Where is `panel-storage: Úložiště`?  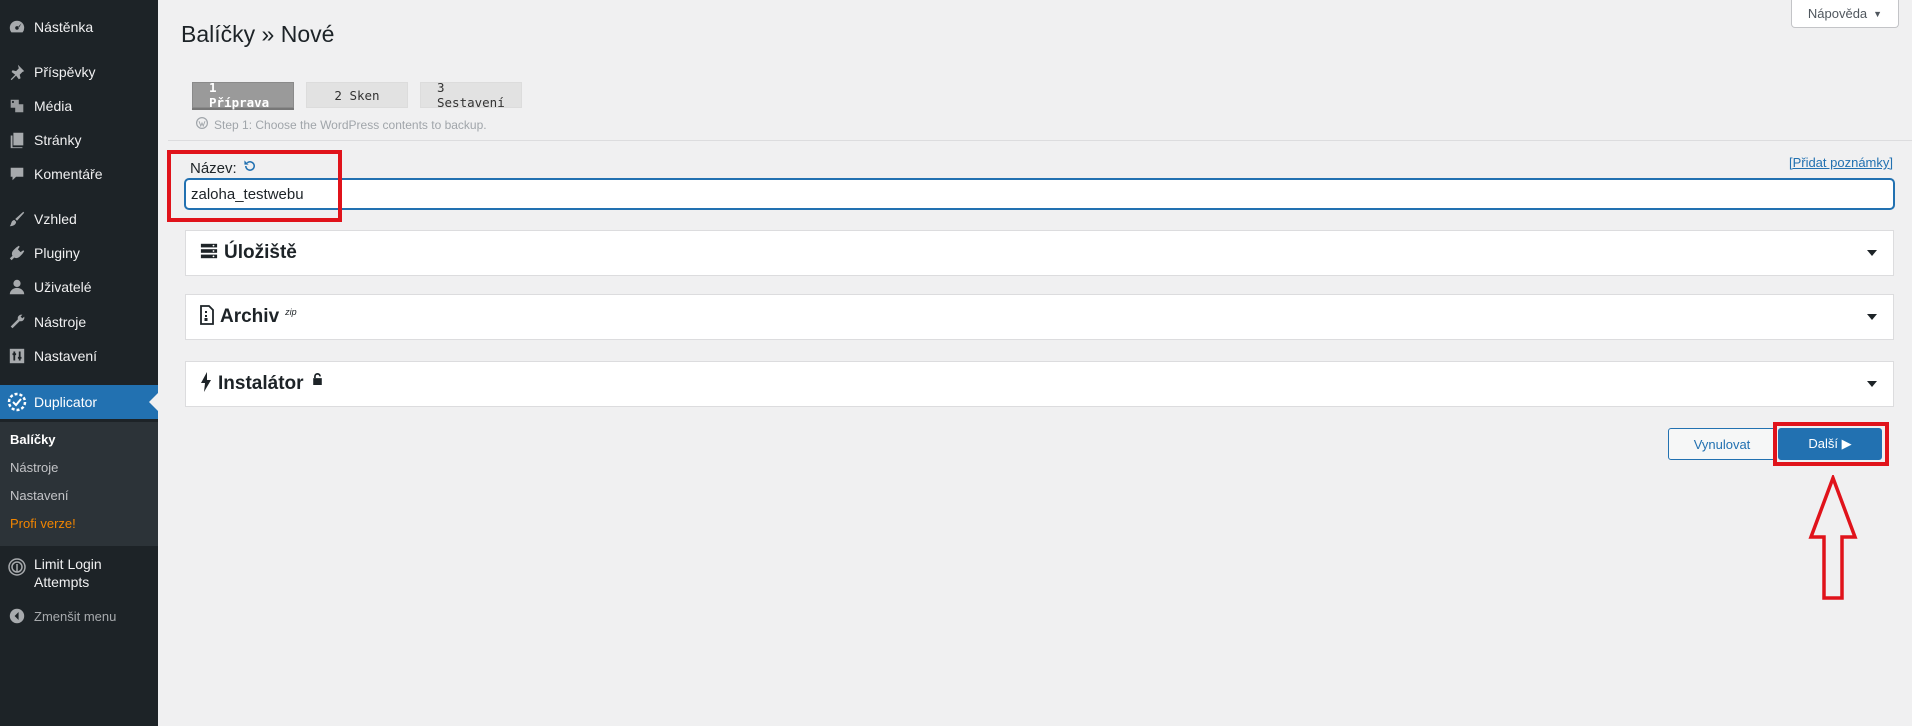
panel-storage: Úložiště is located at coordinates (1039, 253).